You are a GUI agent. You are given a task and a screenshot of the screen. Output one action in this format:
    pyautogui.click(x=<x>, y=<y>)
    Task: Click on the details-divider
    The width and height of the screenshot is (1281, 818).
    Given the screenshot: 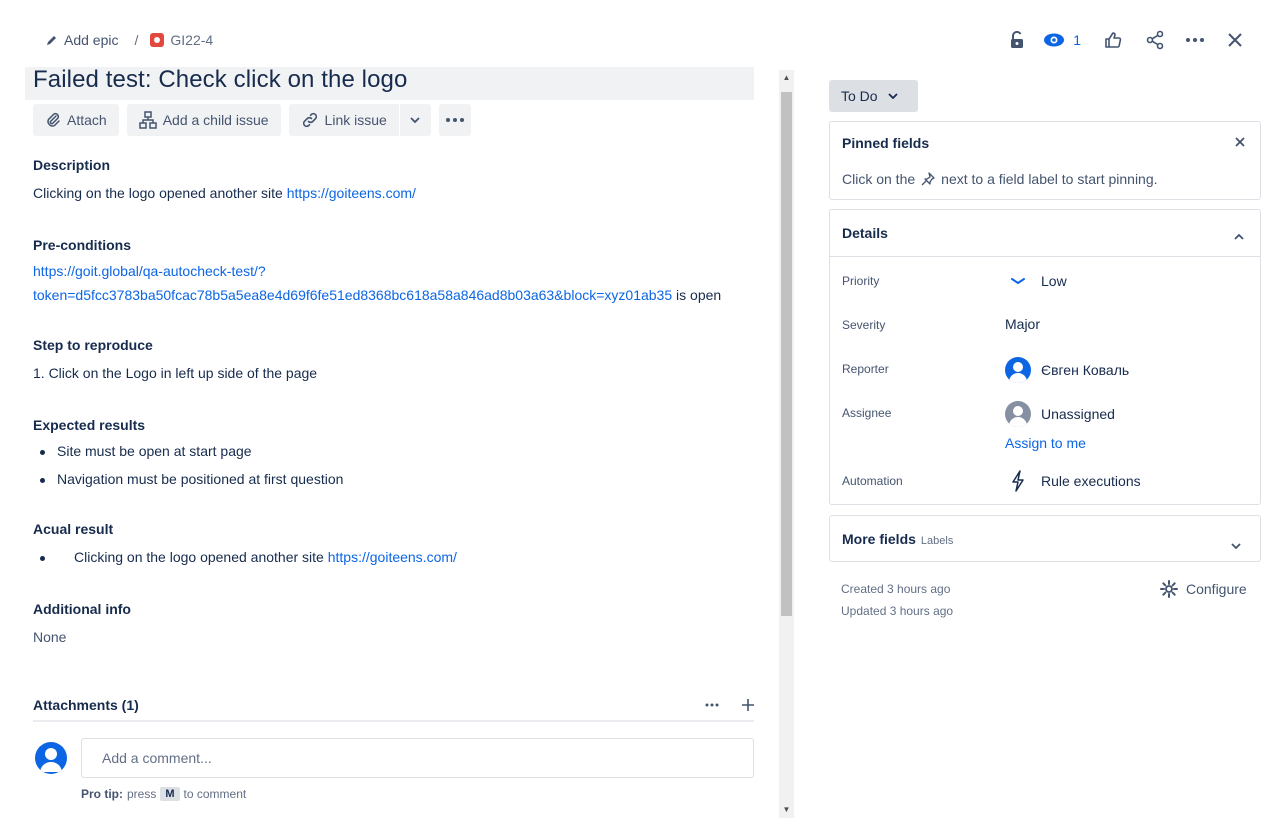 What is the action you would take?
    pyautogui.click(x=1045, y=256)
    